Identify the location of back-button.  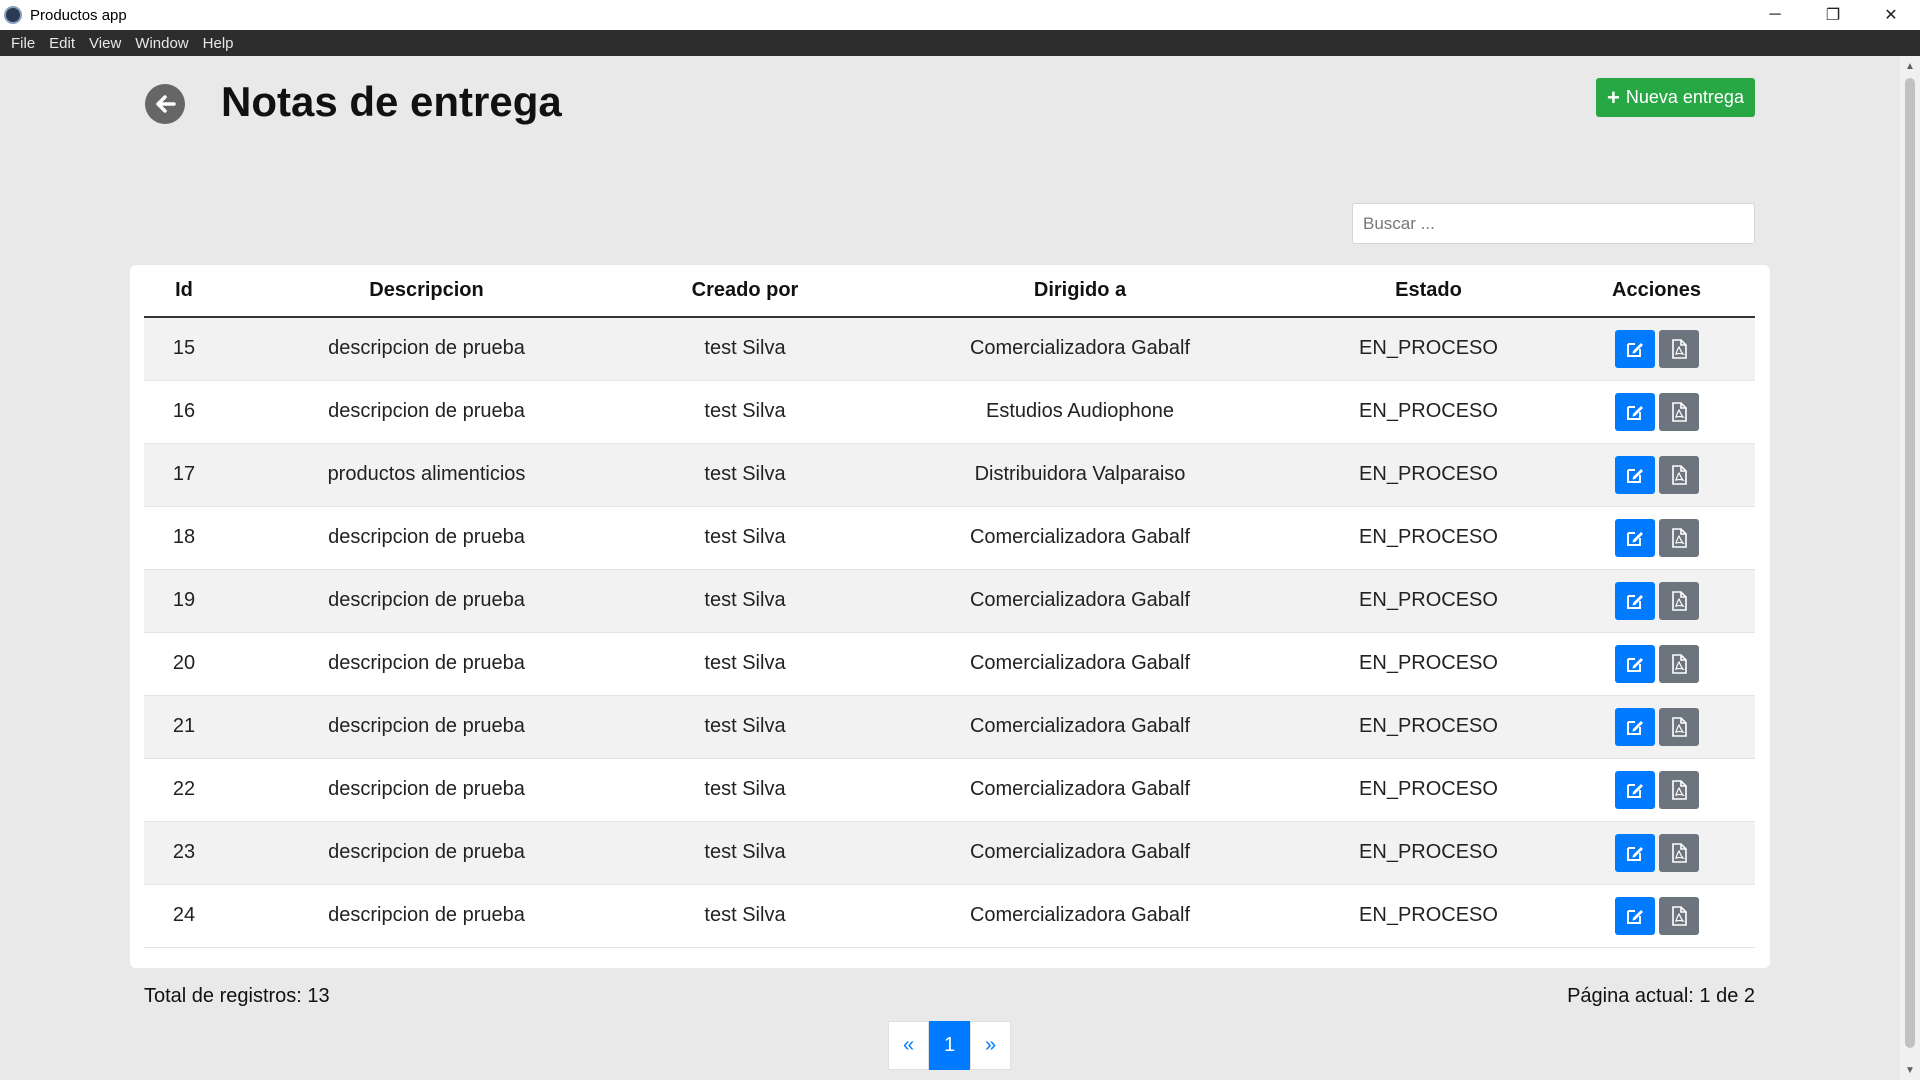
(165, 104).